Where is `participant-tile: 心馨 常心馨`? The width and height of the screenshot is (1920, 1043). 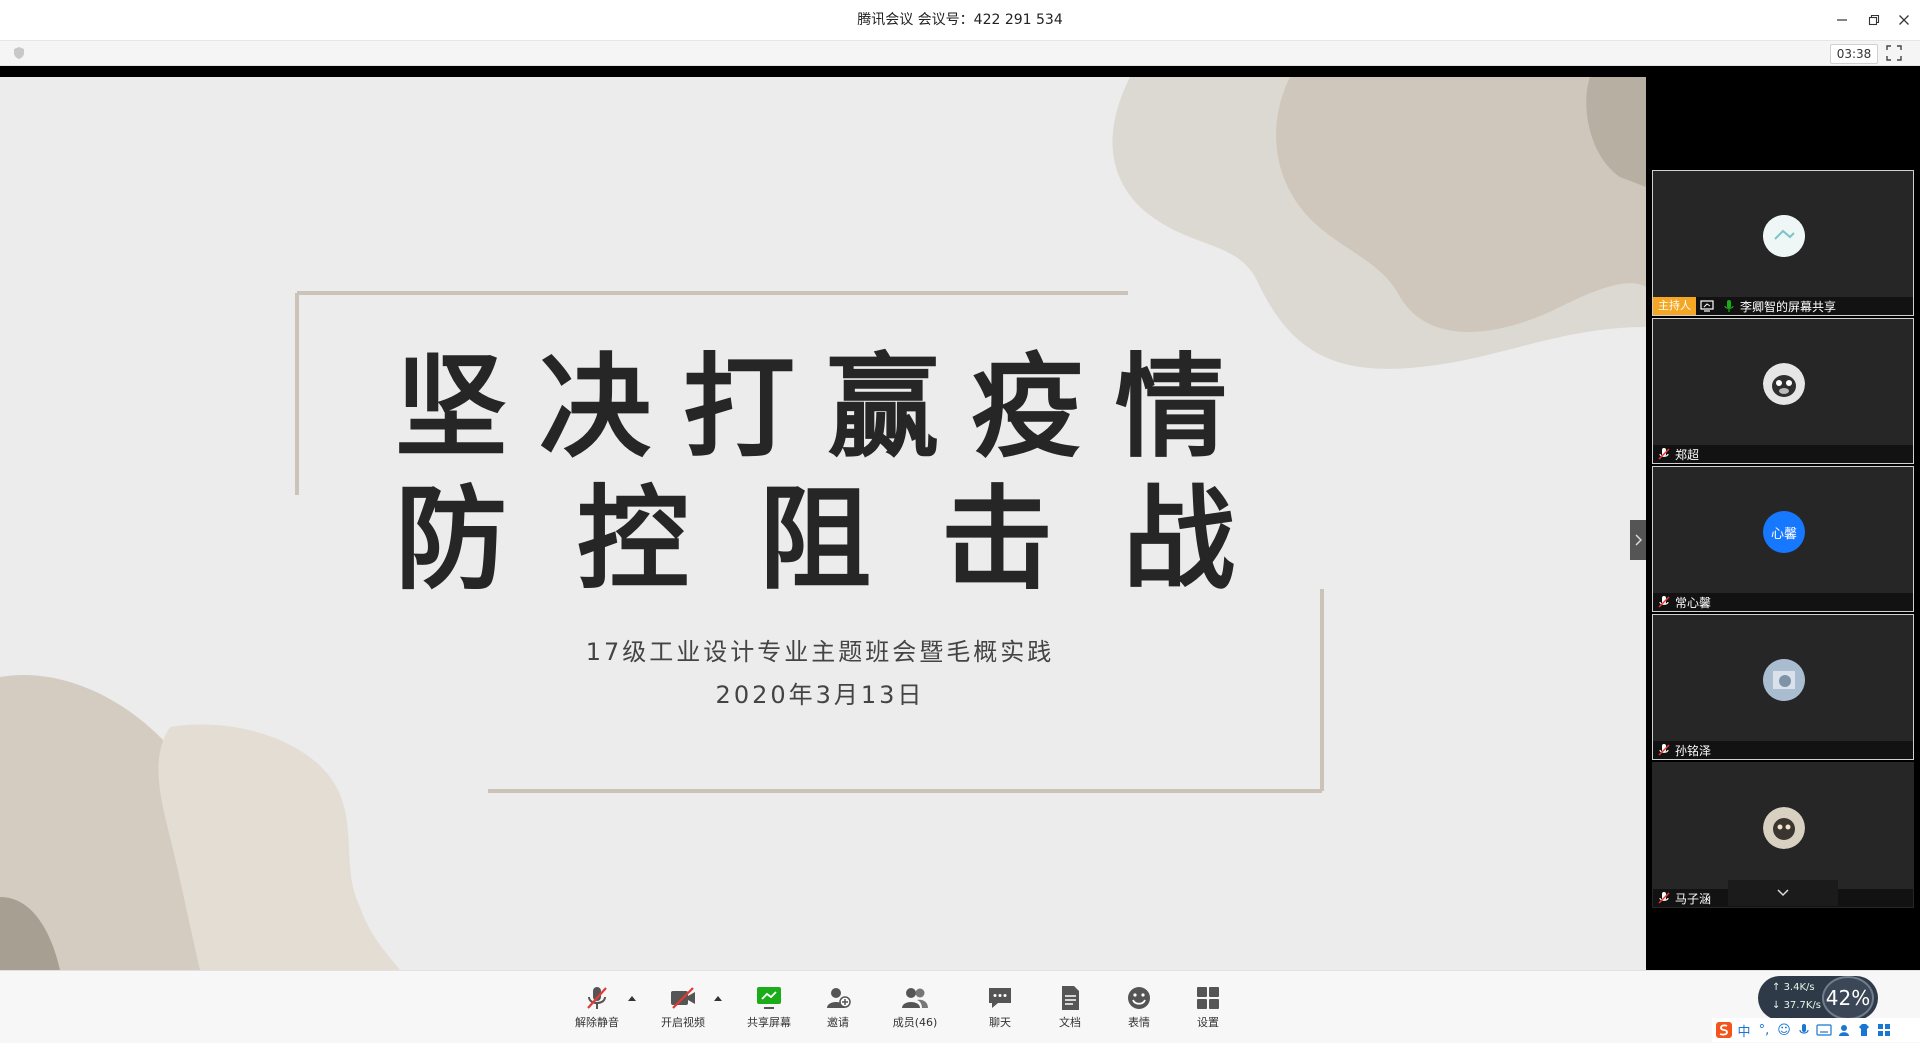
participant-tile: 心馨 常心馨 is located at coordinates (1783, 539).